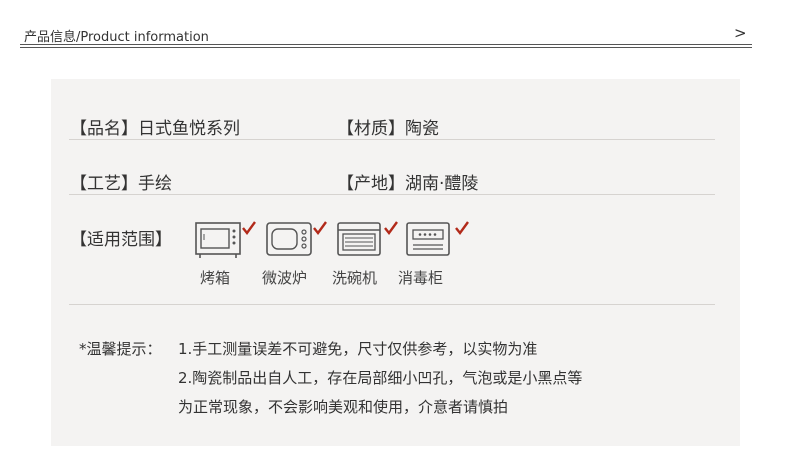  I want to click on usage-label: 【适用范围】, so click(121, 240).